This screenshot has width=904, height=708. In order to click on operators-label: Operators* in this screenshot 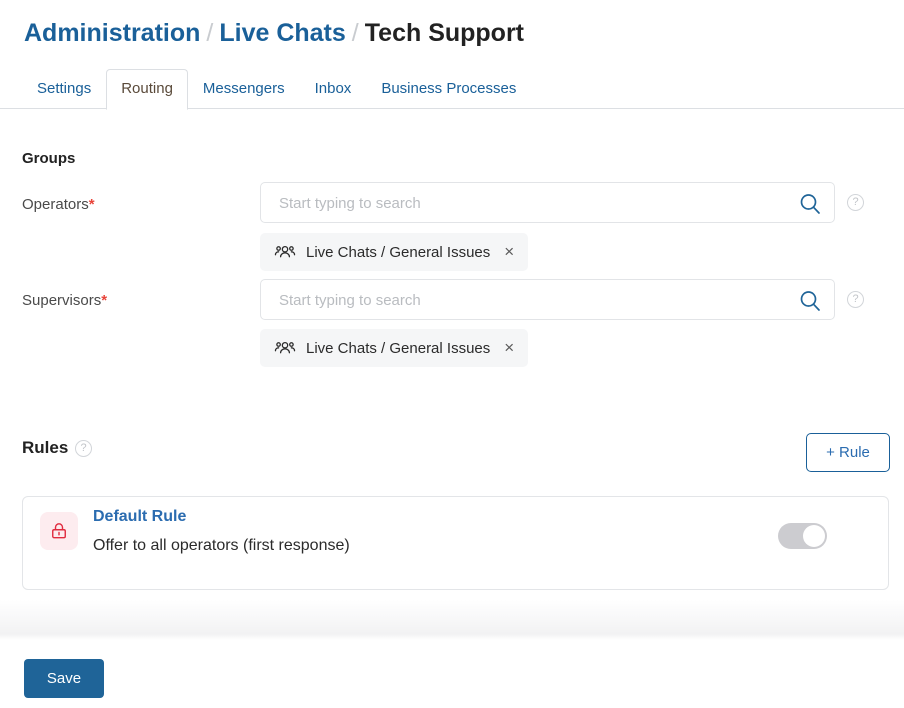, I will do `click(58, 204)`.